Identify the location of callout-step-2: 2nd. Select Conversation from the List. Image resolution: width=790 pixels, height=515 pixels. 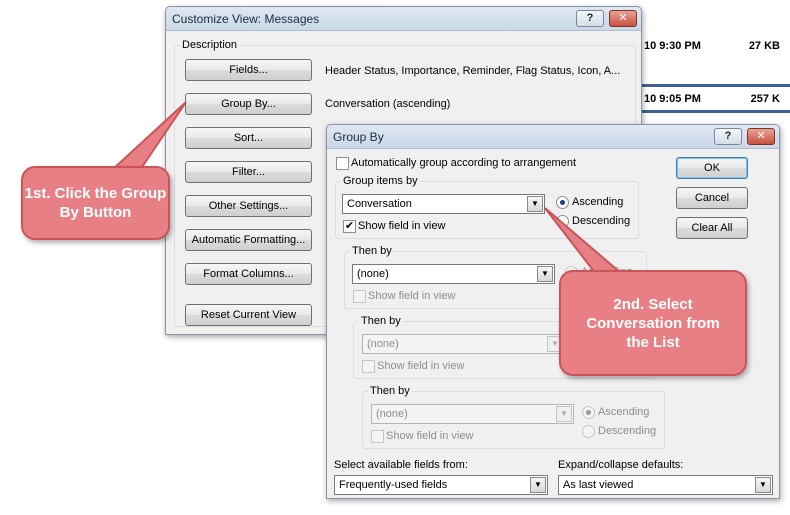
(653, 323).